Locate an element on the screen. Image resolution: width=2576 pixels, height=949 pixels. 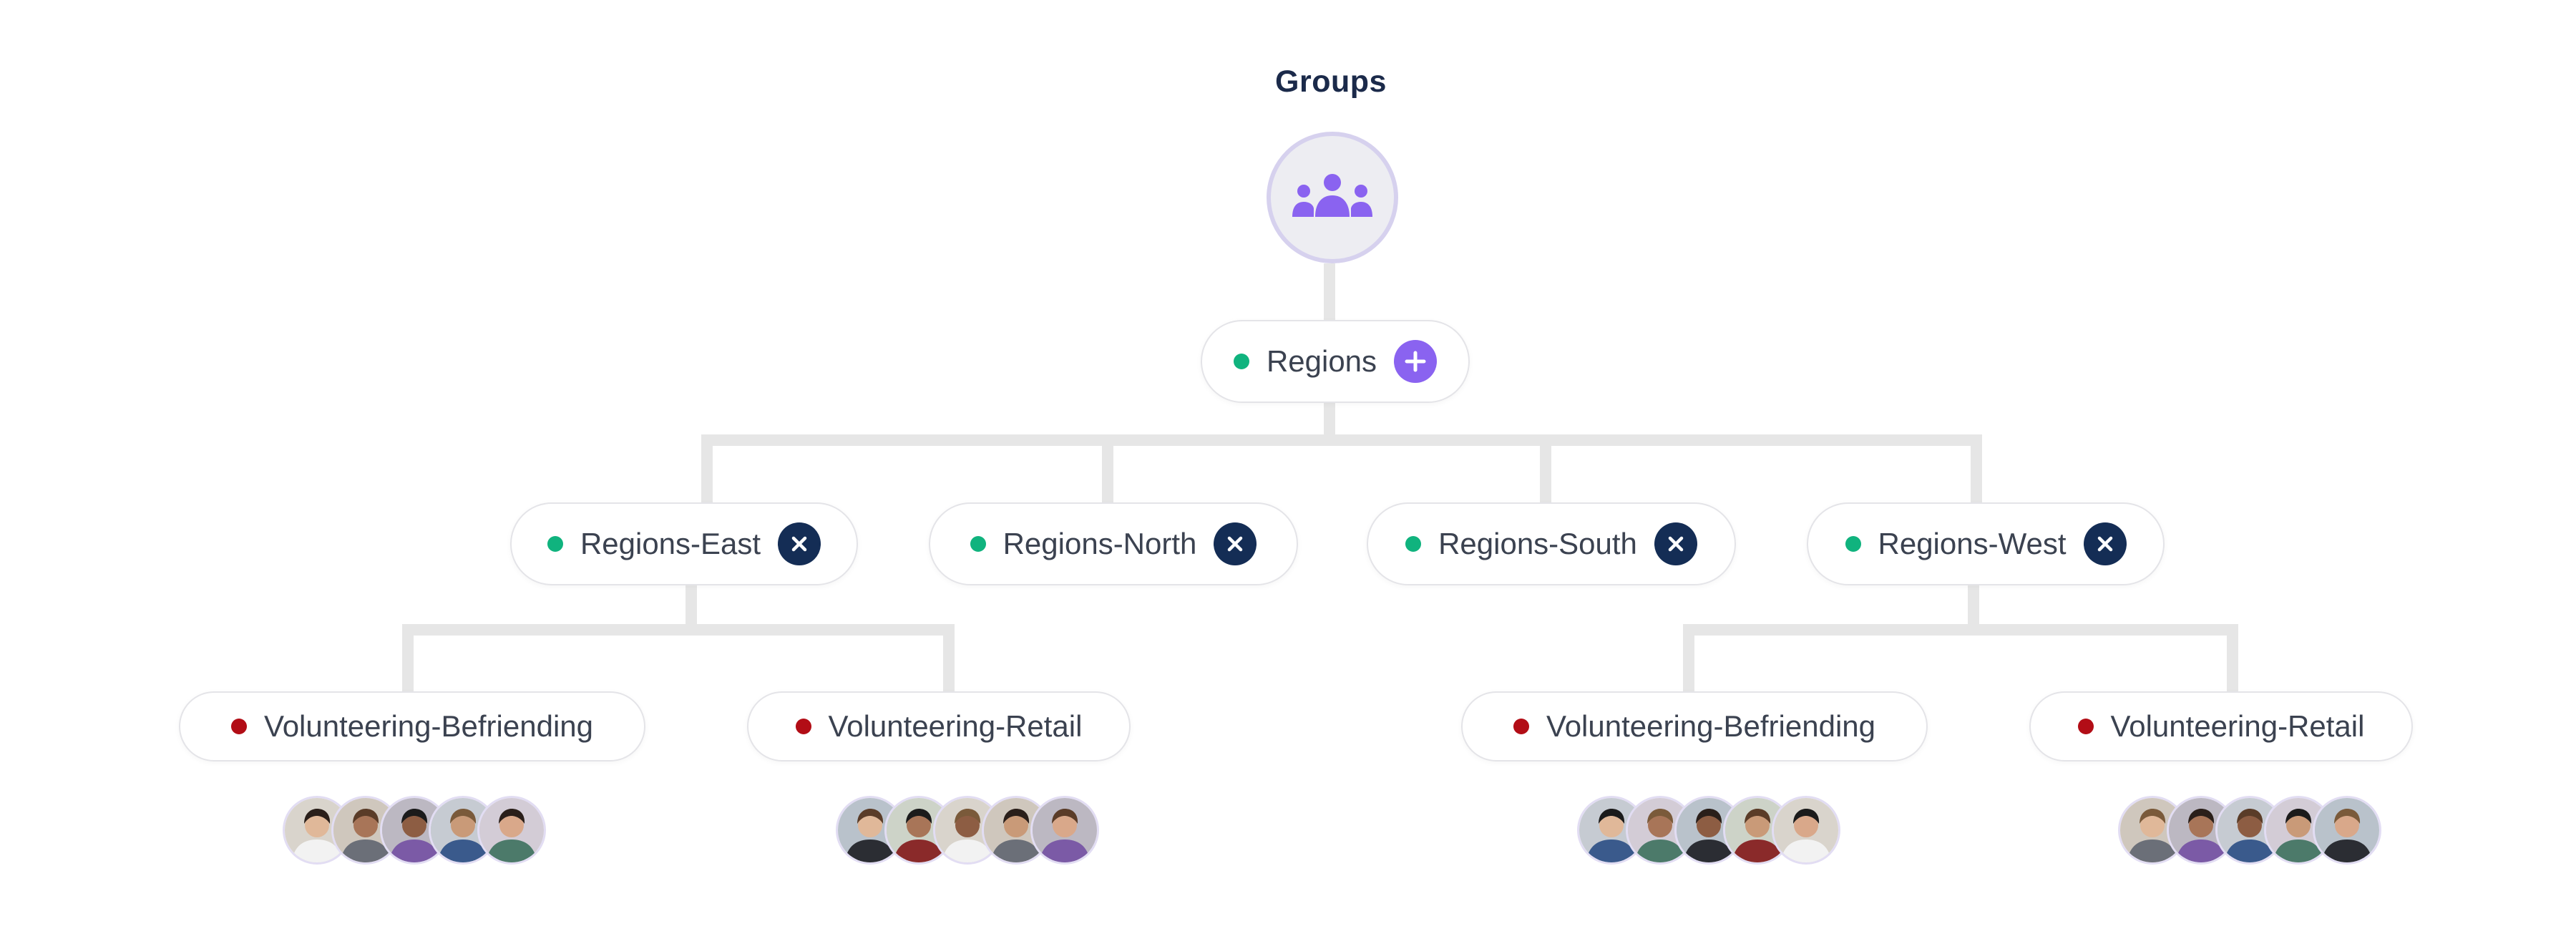
node-east-volunteering-retail: Volunteering-Retail is located at coordinates (939, 726).